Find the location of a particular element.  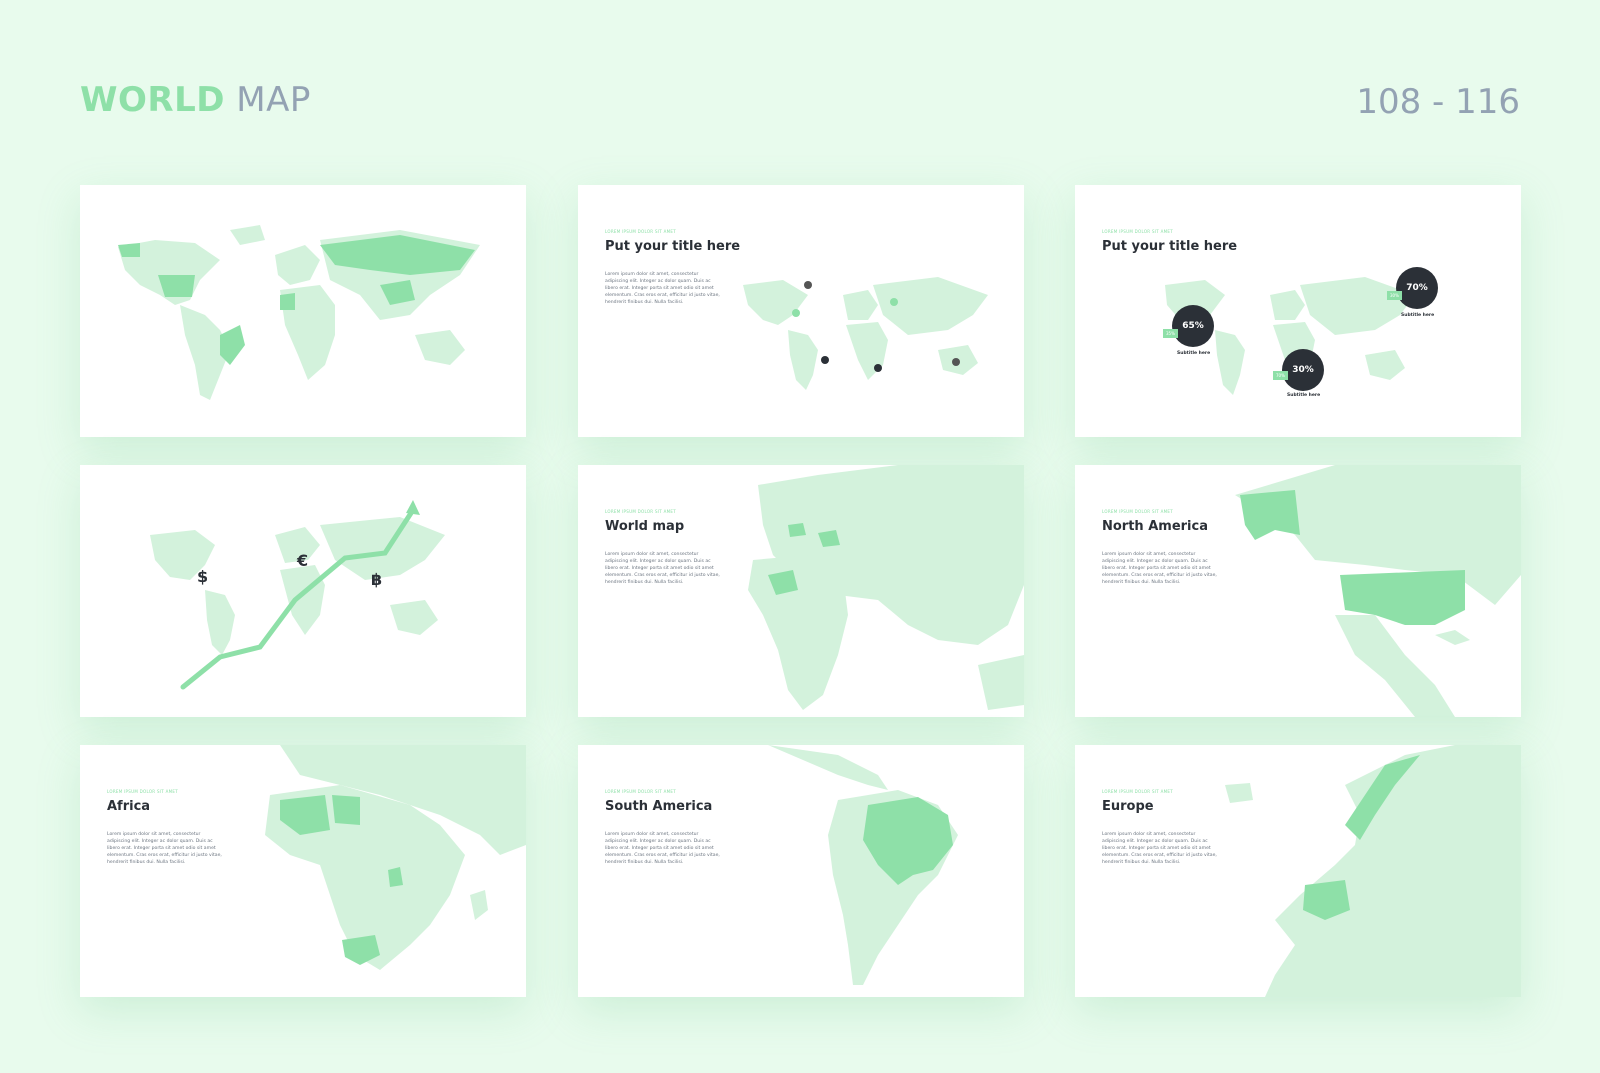

dollar-icon: $ is located at coordinates (203, 576).